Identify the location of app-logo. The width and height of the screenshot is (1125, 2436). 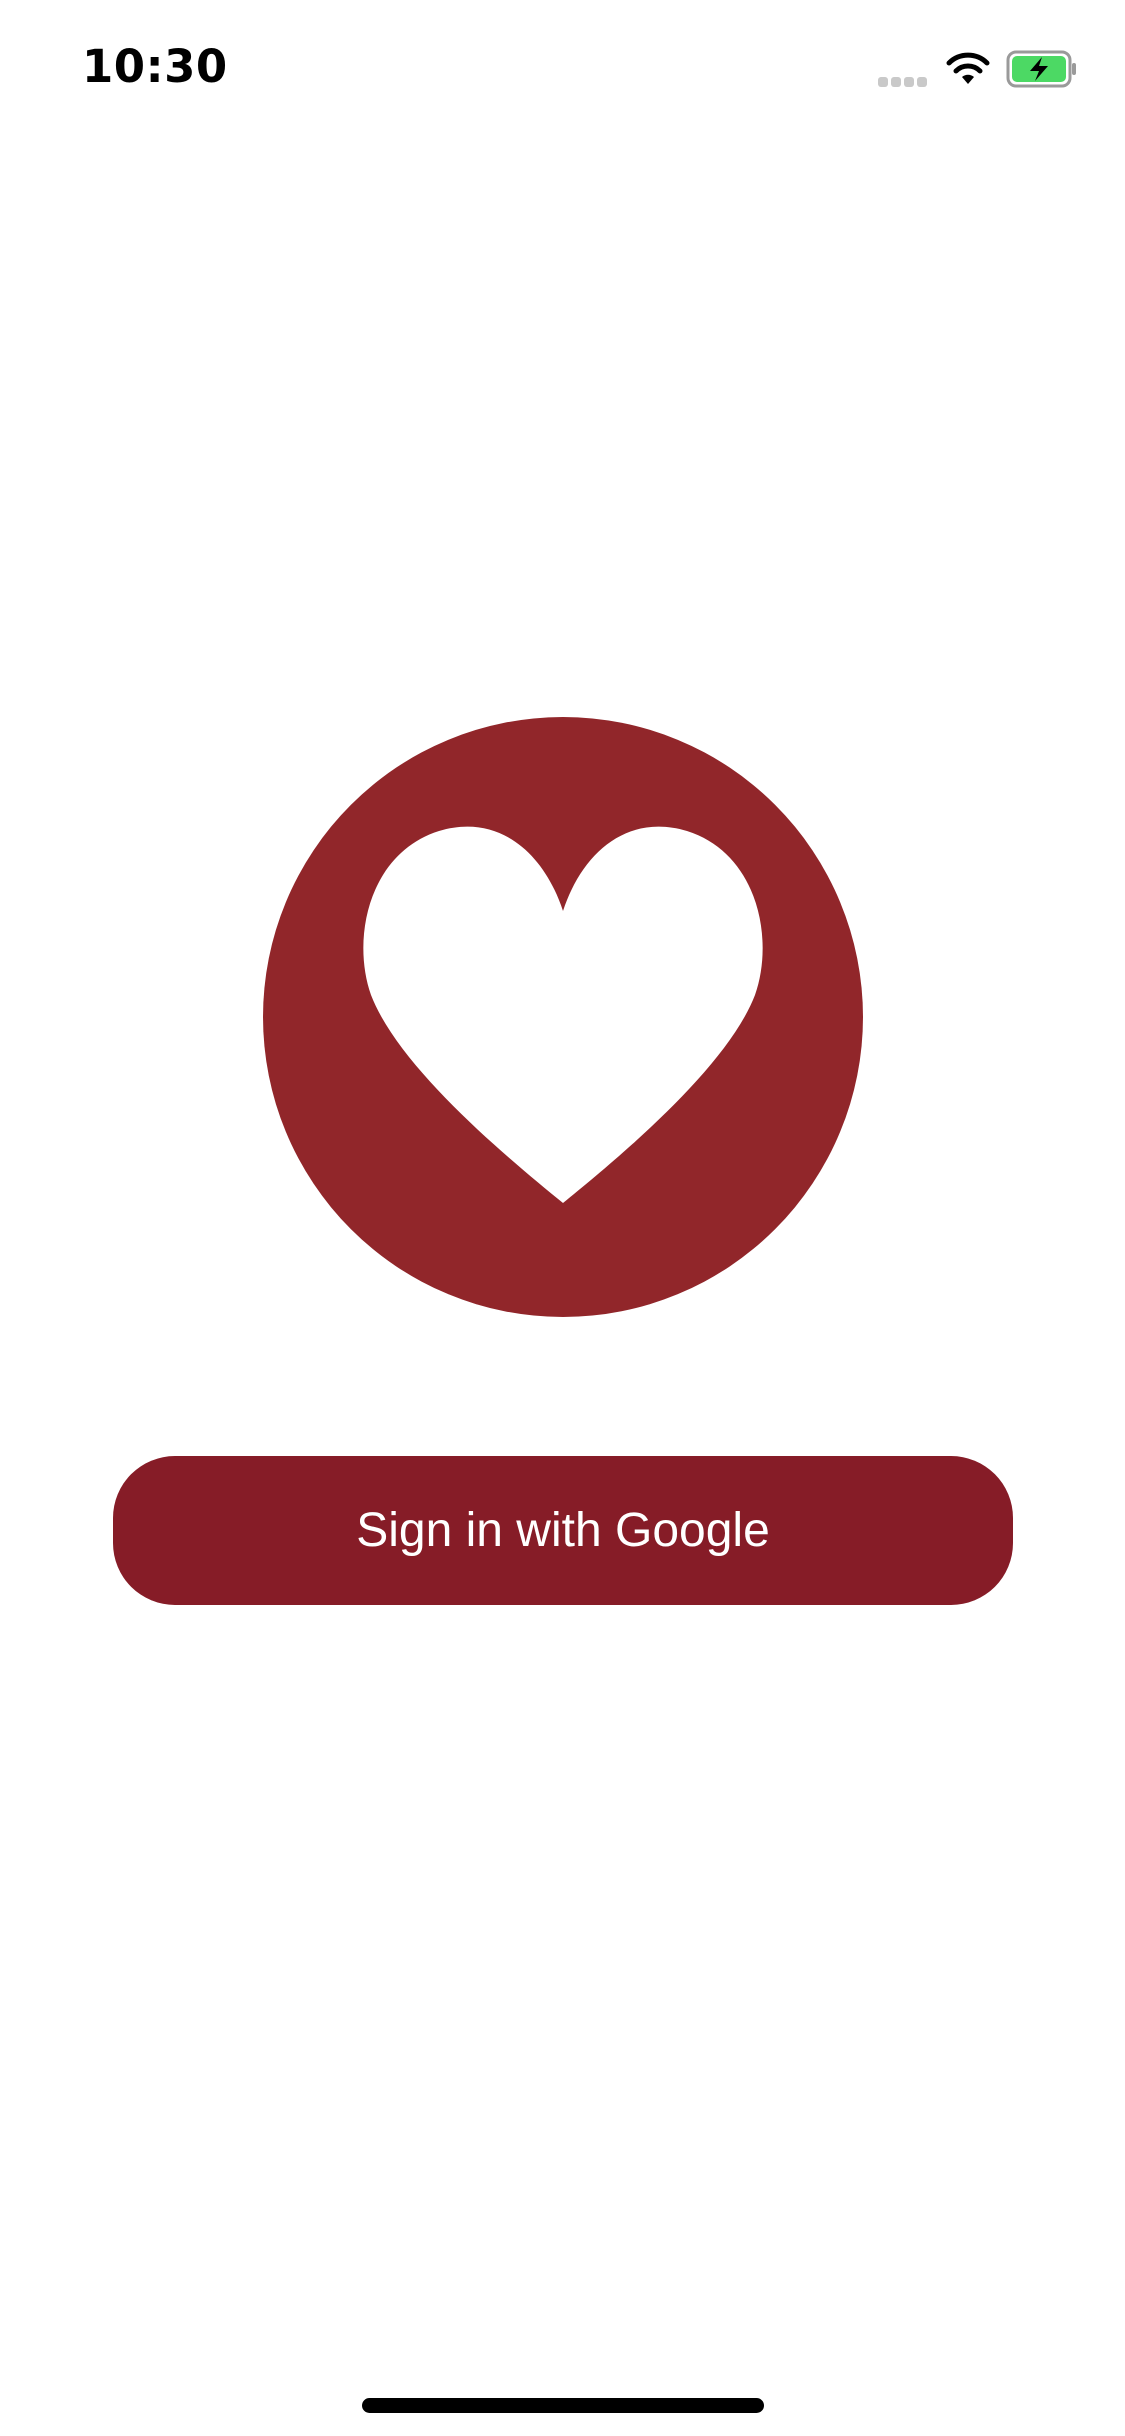
(563, 1017).